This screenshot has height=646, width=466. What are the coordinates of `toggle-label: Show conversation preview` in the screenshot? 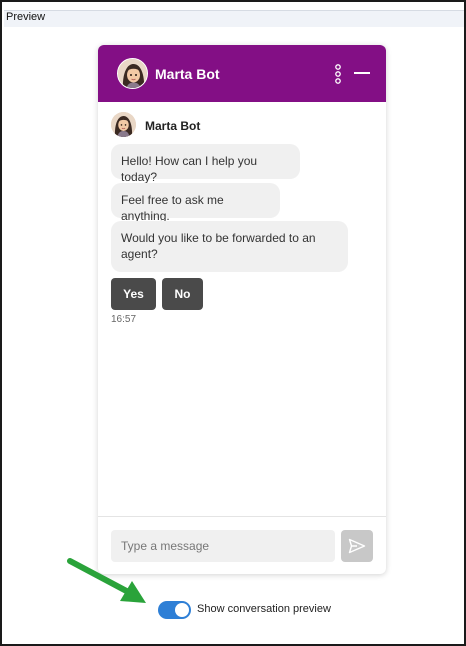 It's located at (264, 609).